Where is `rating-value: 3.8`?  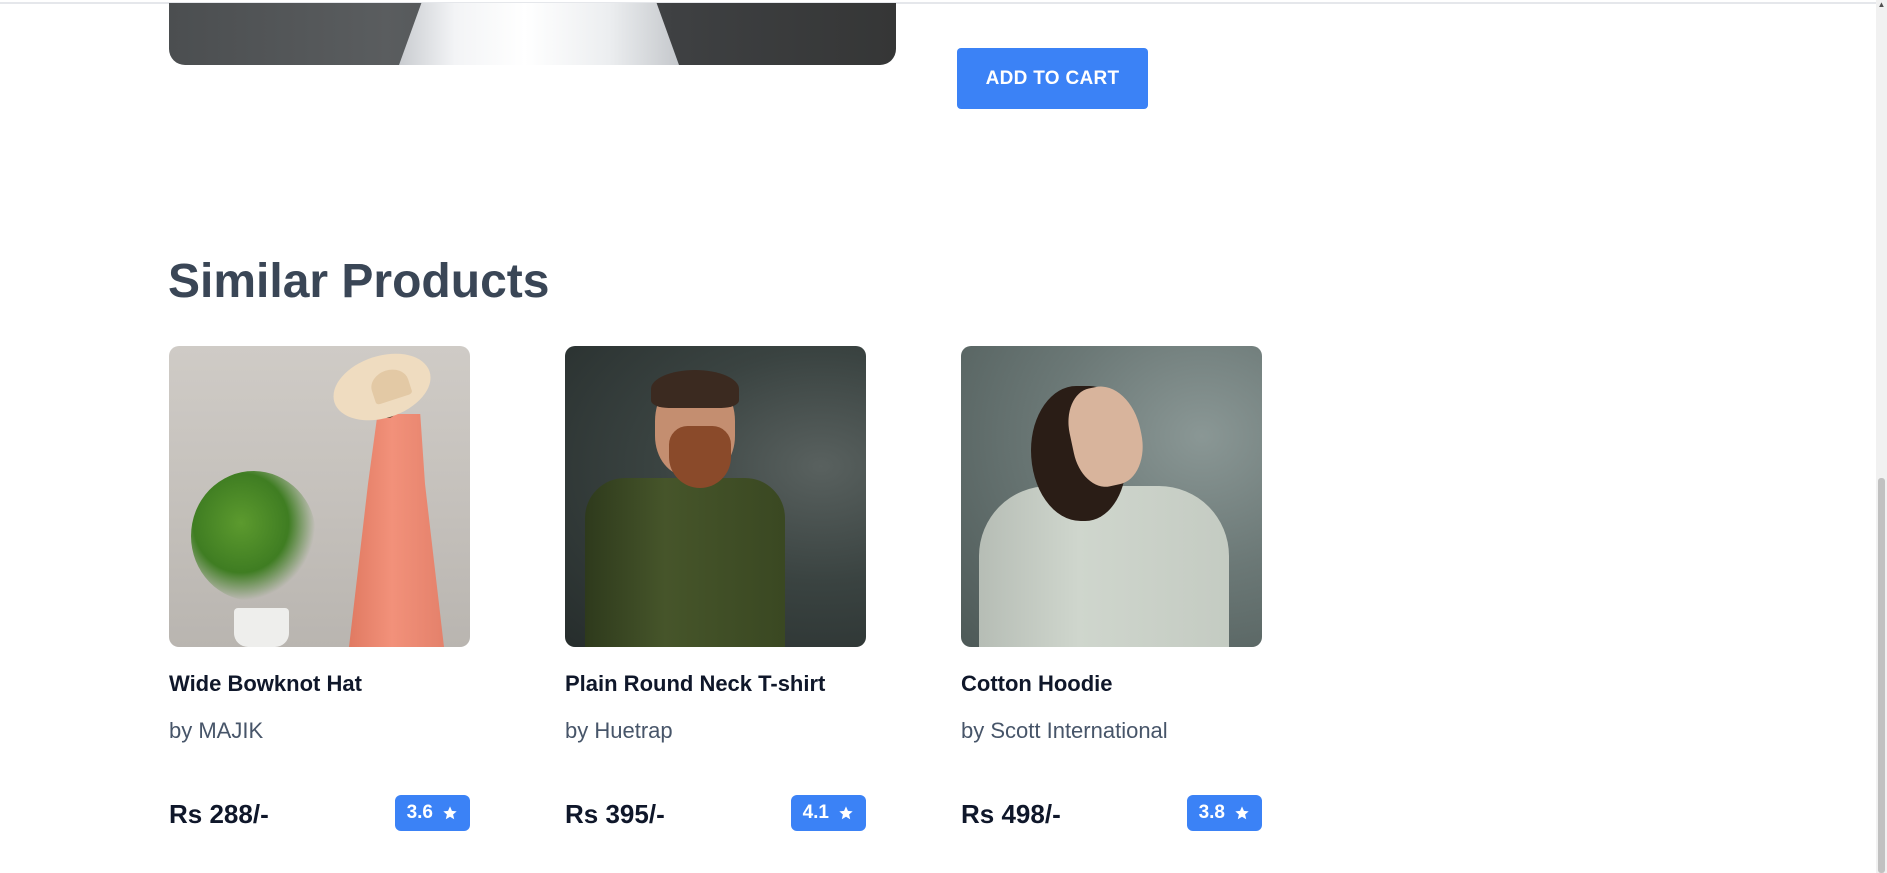
rating-value: 3.8 is located at coordinates (1211, 812).